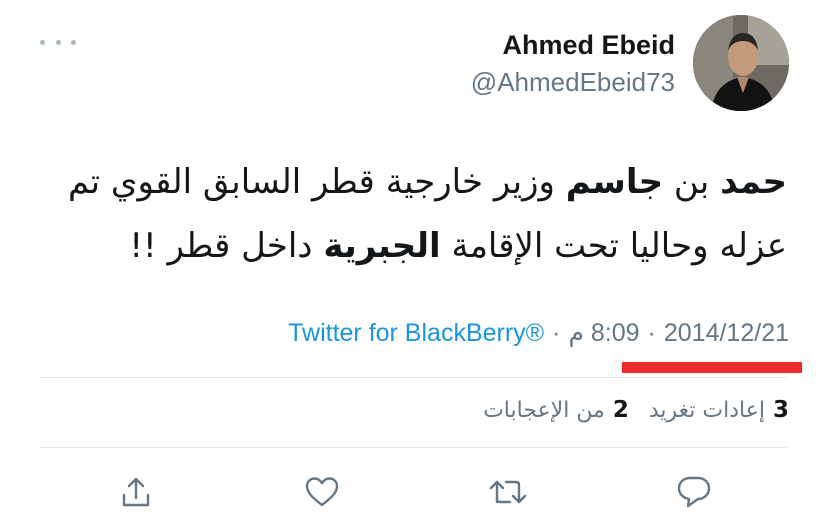 Image resolution: width=827 pixels, height=527 pixels. I want to click on share-button, so click(136, 492).